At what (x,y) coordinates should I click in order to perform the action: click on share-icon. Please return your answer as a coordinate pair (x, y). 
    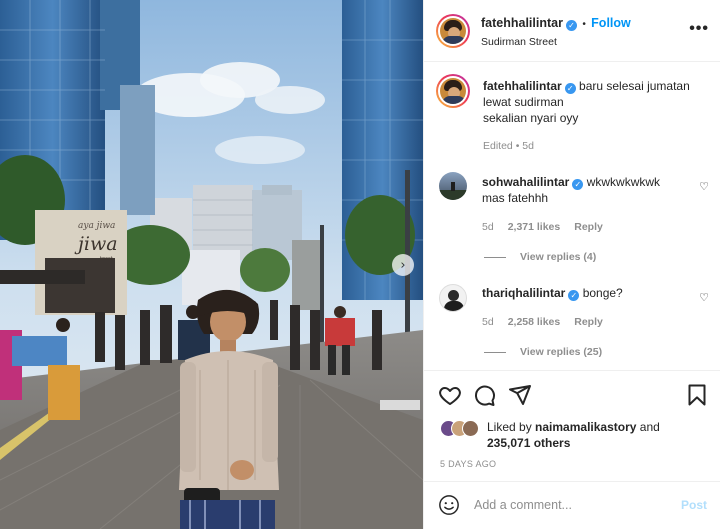
    Looking at the image, I should click on (520, 395).